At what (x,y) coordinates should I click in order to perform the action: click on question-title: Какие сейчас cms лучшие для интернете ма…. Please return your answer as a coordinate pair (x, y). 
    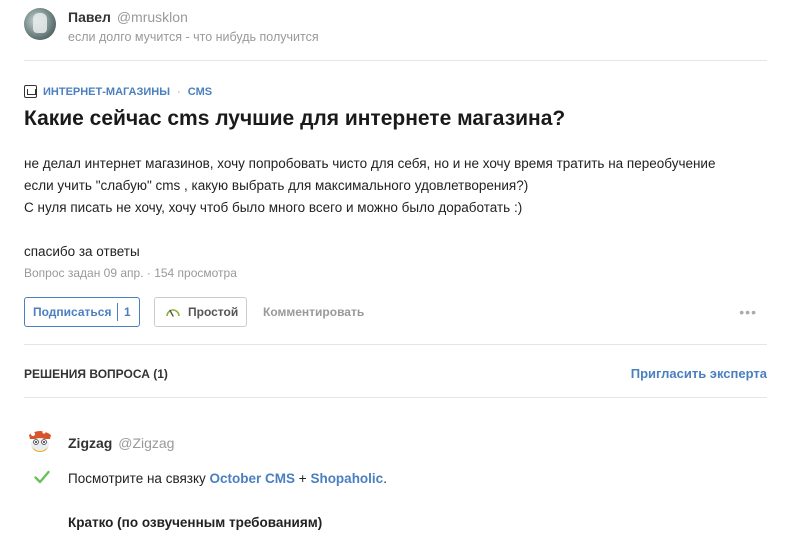
    Looking at the image, I should click on (295, 118).